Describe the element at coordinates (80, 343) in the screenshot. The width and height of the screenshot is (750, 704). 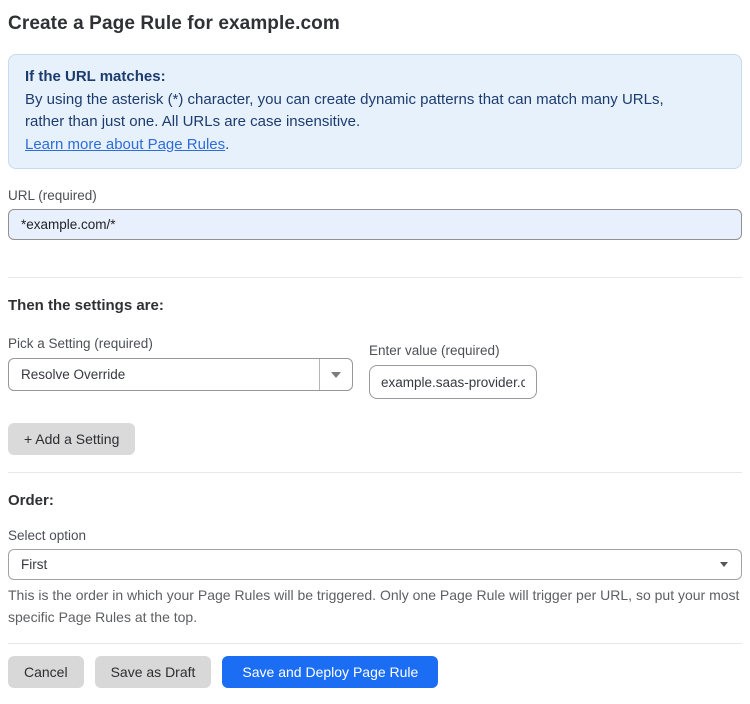
I see `setting-select-label: Pick a Setting (required)` at that location.